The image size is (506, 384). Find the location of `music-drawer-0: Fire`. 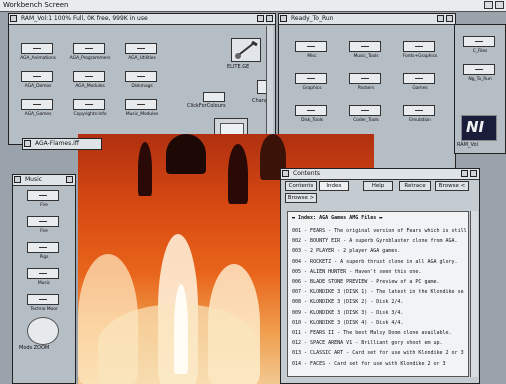

music-drawer-0: Fire is located at coordinates (44, 202).